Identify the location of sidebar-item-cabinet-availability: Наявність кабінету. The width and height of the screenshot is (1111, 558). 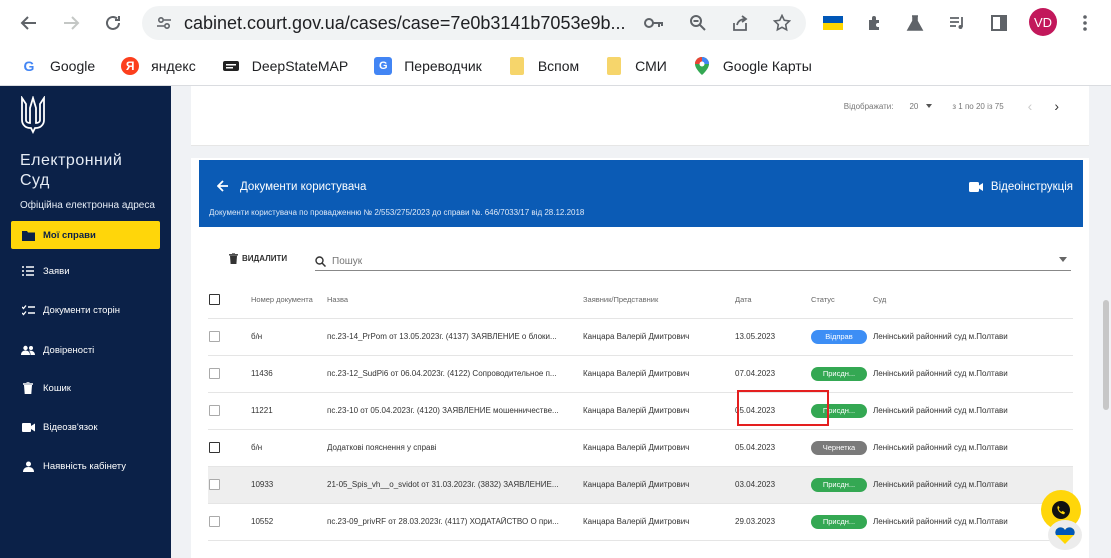
(85, 466).